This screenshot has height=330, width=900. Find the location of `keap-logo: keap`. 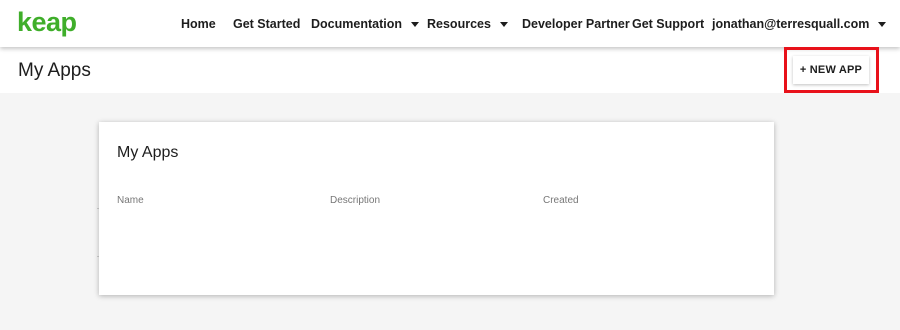

keap-logo: keap is located at coordinates (47, 22).